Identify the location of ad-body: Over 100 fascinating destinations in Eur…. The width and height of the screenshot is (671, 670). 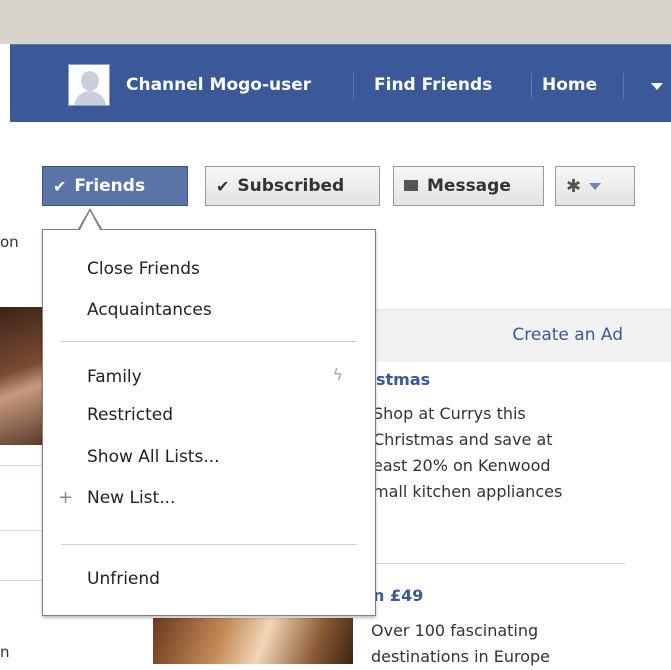
(460, 644).